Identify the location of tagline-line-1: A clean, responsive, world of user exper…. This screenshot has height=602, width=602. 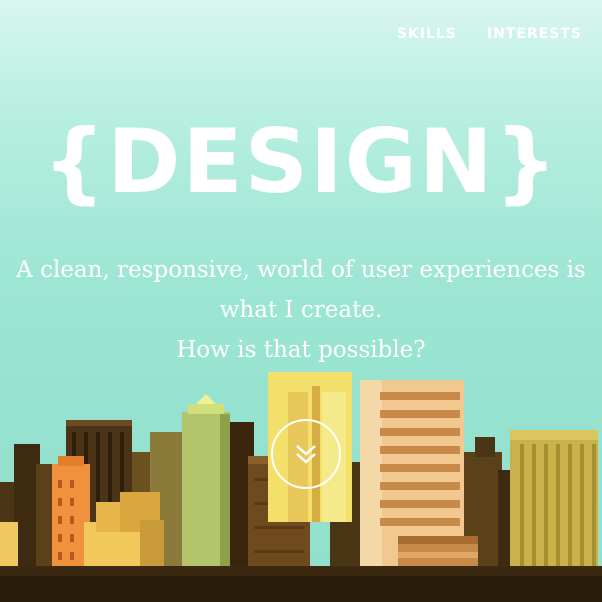
(301, 270).